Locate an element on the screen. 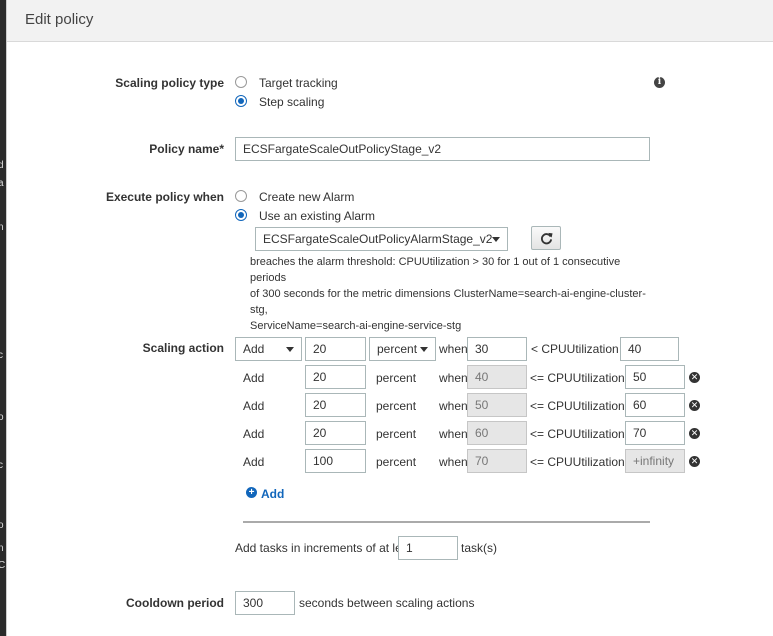 The width and height of the screenshot is (773, 636). cooldown-input: 300 is located at coordinates (265, 603).